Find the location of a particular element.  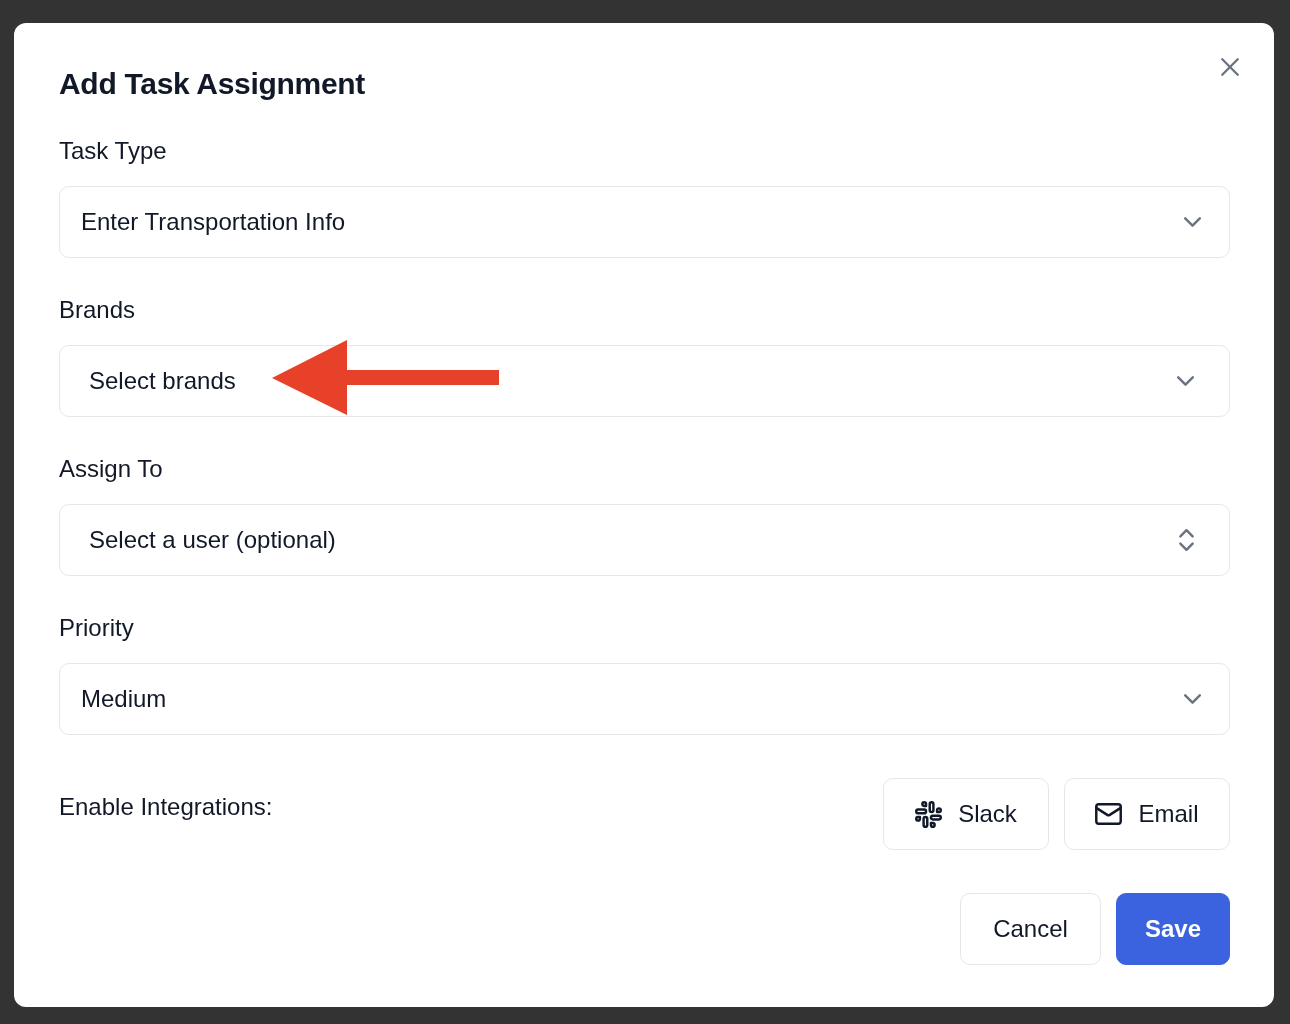

cancel-button: Cancel is located at coordinates (1030, 929).